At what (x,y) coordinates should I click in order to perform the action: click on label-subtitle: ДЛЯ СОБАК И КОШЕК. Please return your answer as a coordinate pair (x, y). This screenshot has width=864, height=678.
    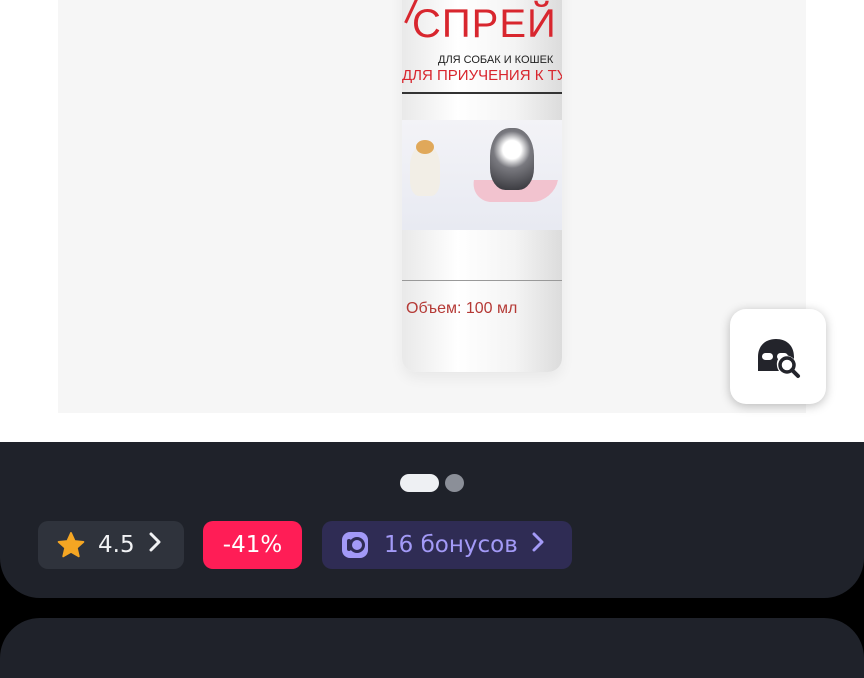
    Looking at the image, I should click on (496, 60).